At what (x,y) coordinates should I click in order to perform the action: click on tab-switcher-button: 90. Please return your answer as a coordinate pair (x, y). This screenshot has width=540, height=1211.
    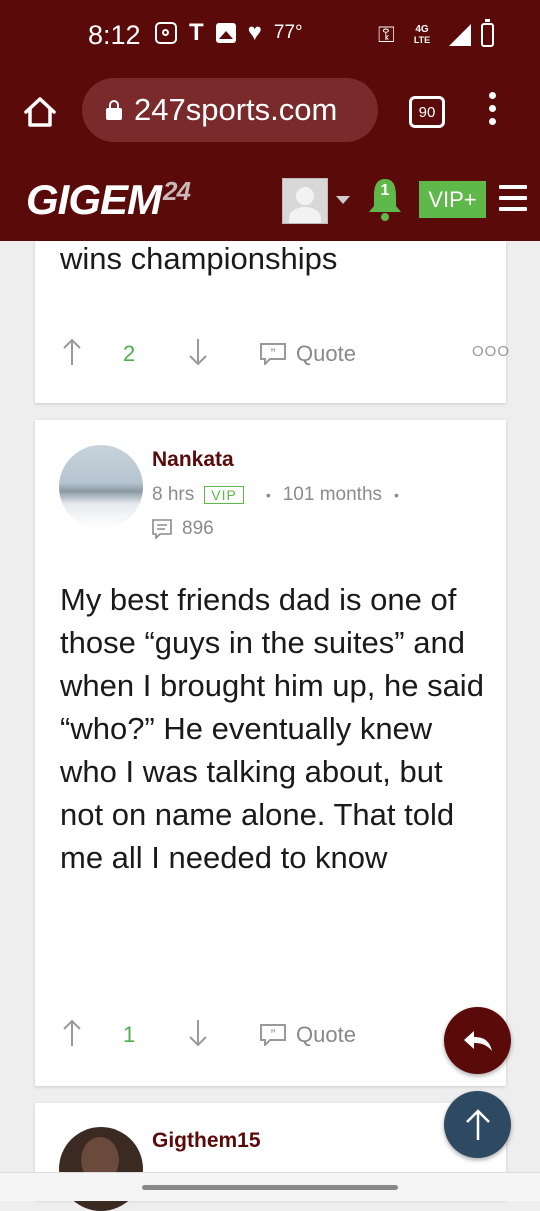
    Looking at the image, I should click on (427, 112).